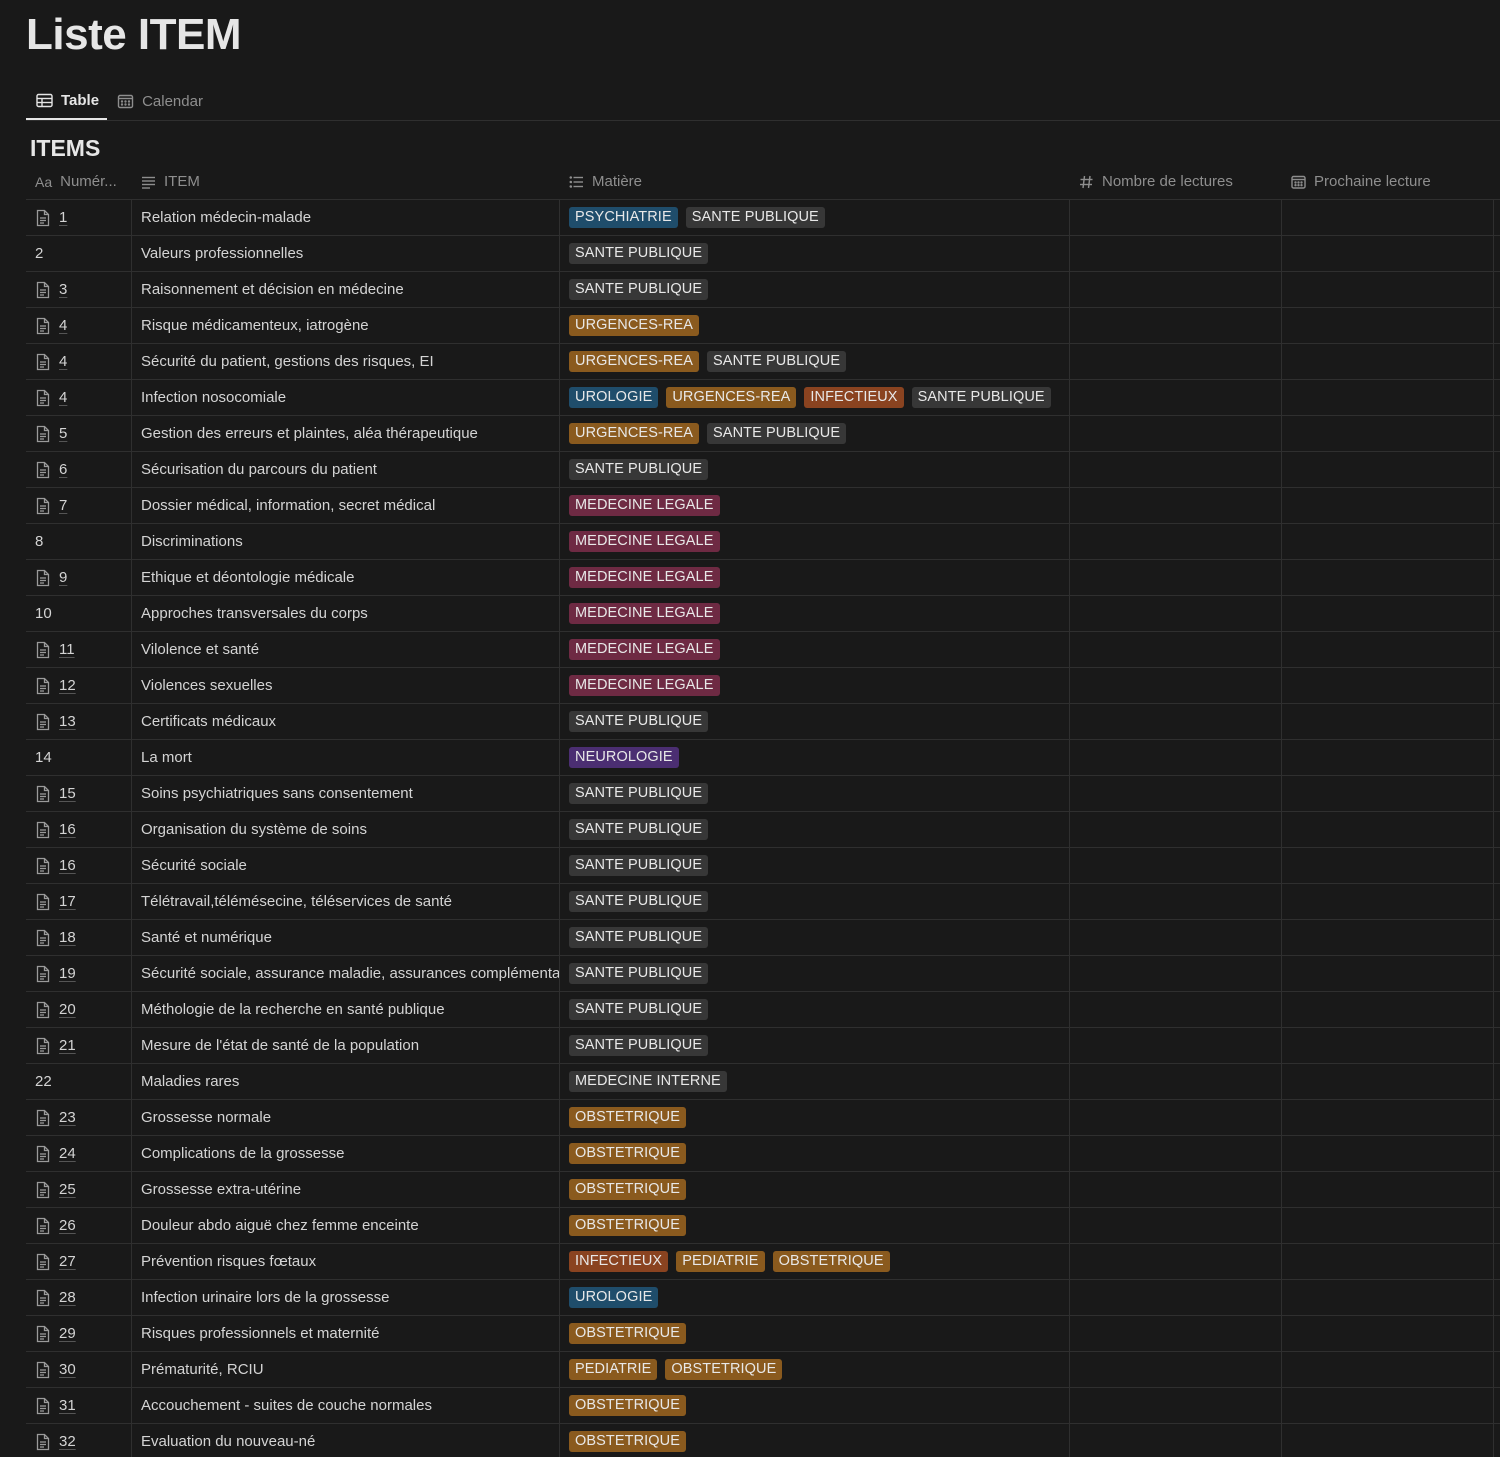  I want to click on cell-numero: 14, so click(79, 757).